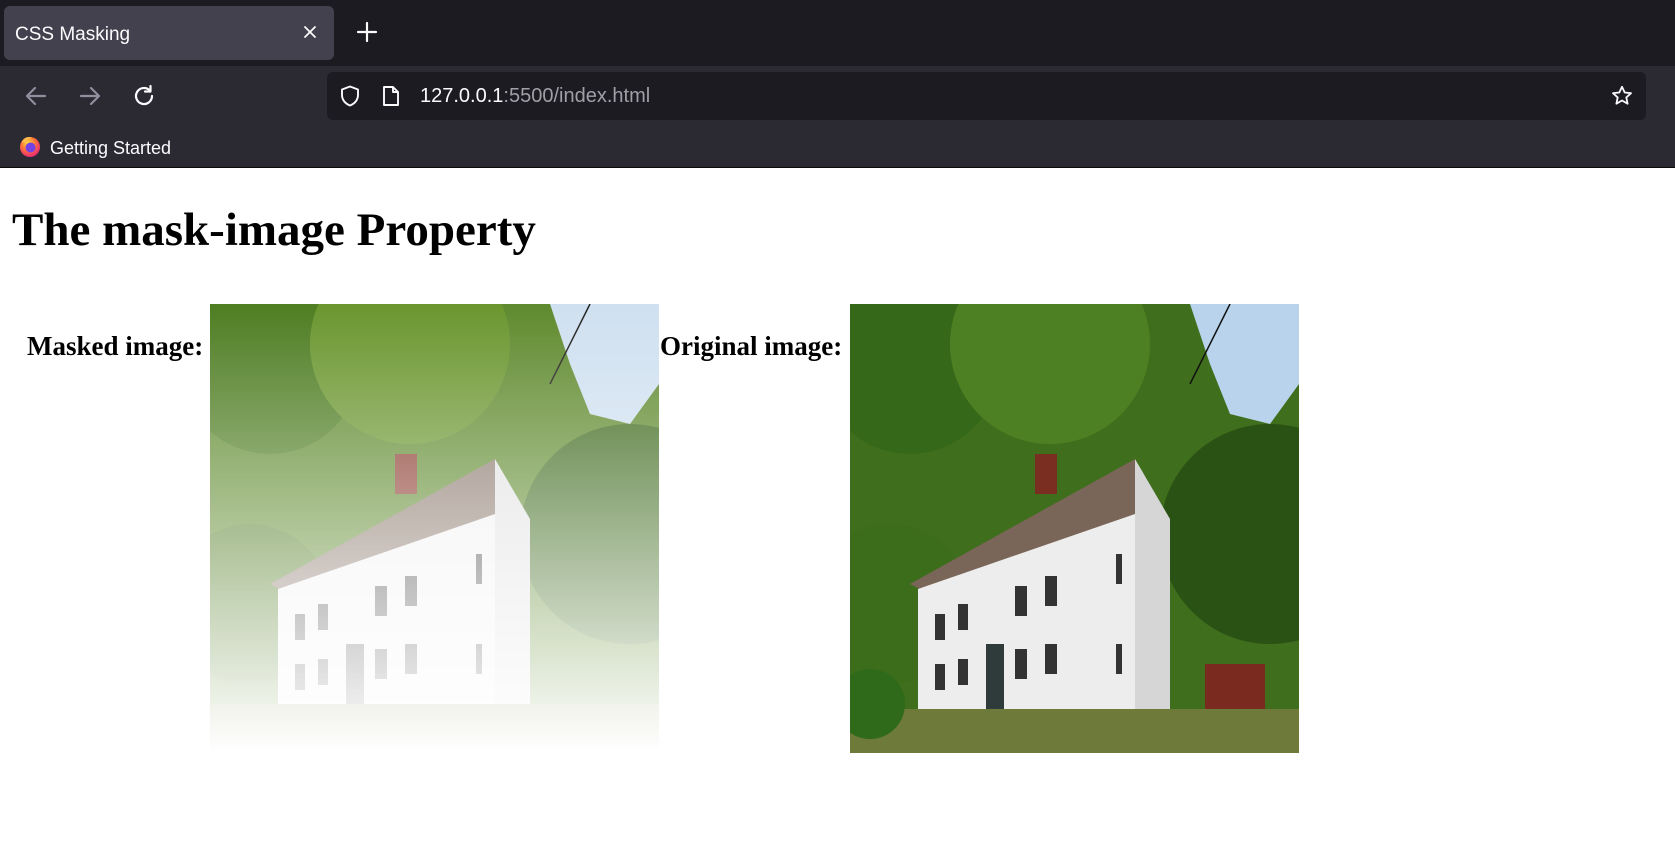 This screenshot has width=1675, height=856. I want to click on bookmark-getting-started: Getting Started, so click(94, 148).